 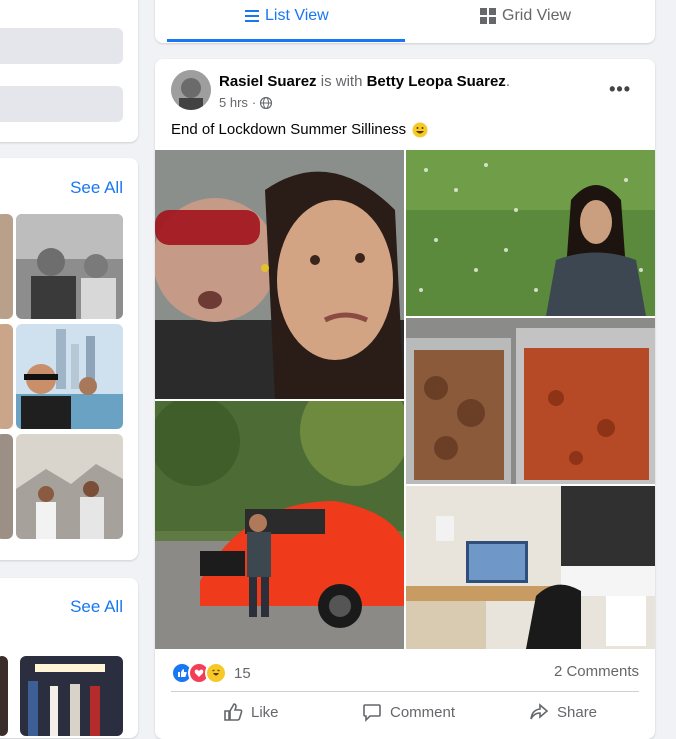 I want to click on sidebar-pill-item, so click(x=61, y=46).